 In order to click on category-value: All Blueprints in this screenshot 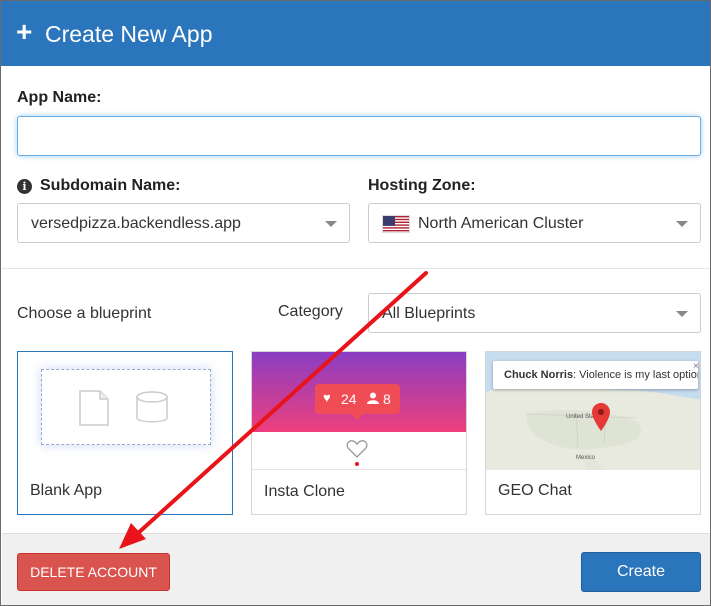, I will do `click(429, 313)`.